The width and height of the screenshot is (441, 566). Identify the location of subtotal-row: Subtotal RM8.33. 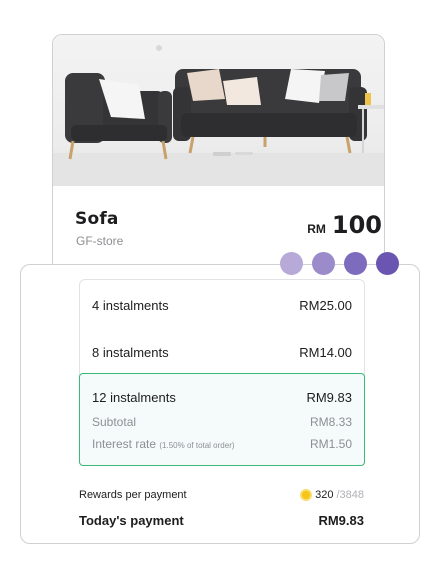
(222, 422).